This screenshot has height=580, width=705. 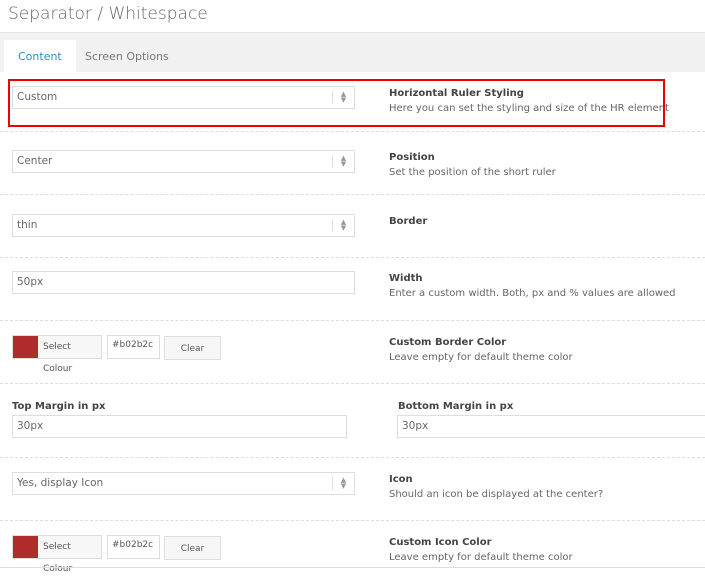 I want to click on clear-icon-color-button: Clear, so click(x=192, y=548).